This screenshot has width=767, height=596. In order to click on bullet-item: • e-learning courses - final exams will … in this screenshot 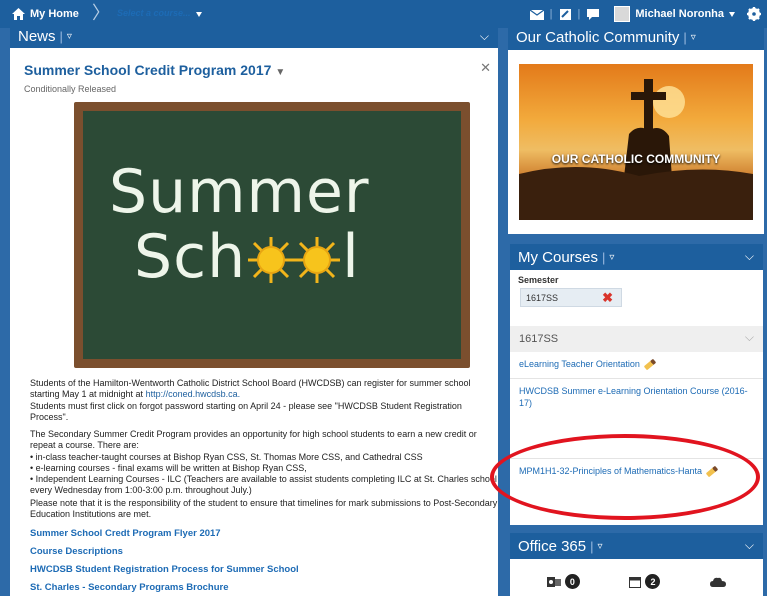, I will do `click(168, 467)`.